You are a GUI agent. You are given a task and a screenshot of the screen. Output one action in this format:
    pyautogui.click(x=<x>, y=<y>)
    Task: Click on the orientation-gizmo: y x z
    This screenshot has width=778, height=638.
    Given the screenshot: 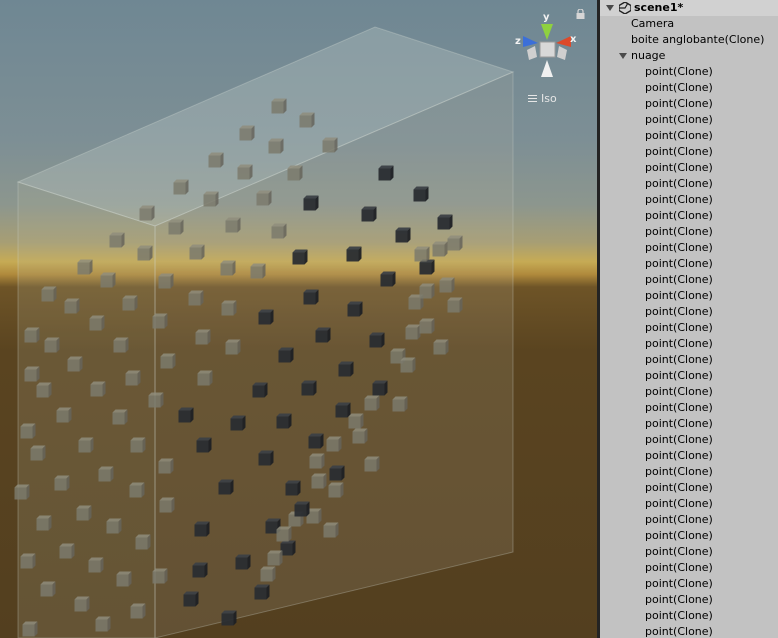 What is the action you would take?
    pyautogui.click(x=546, y=44)
    